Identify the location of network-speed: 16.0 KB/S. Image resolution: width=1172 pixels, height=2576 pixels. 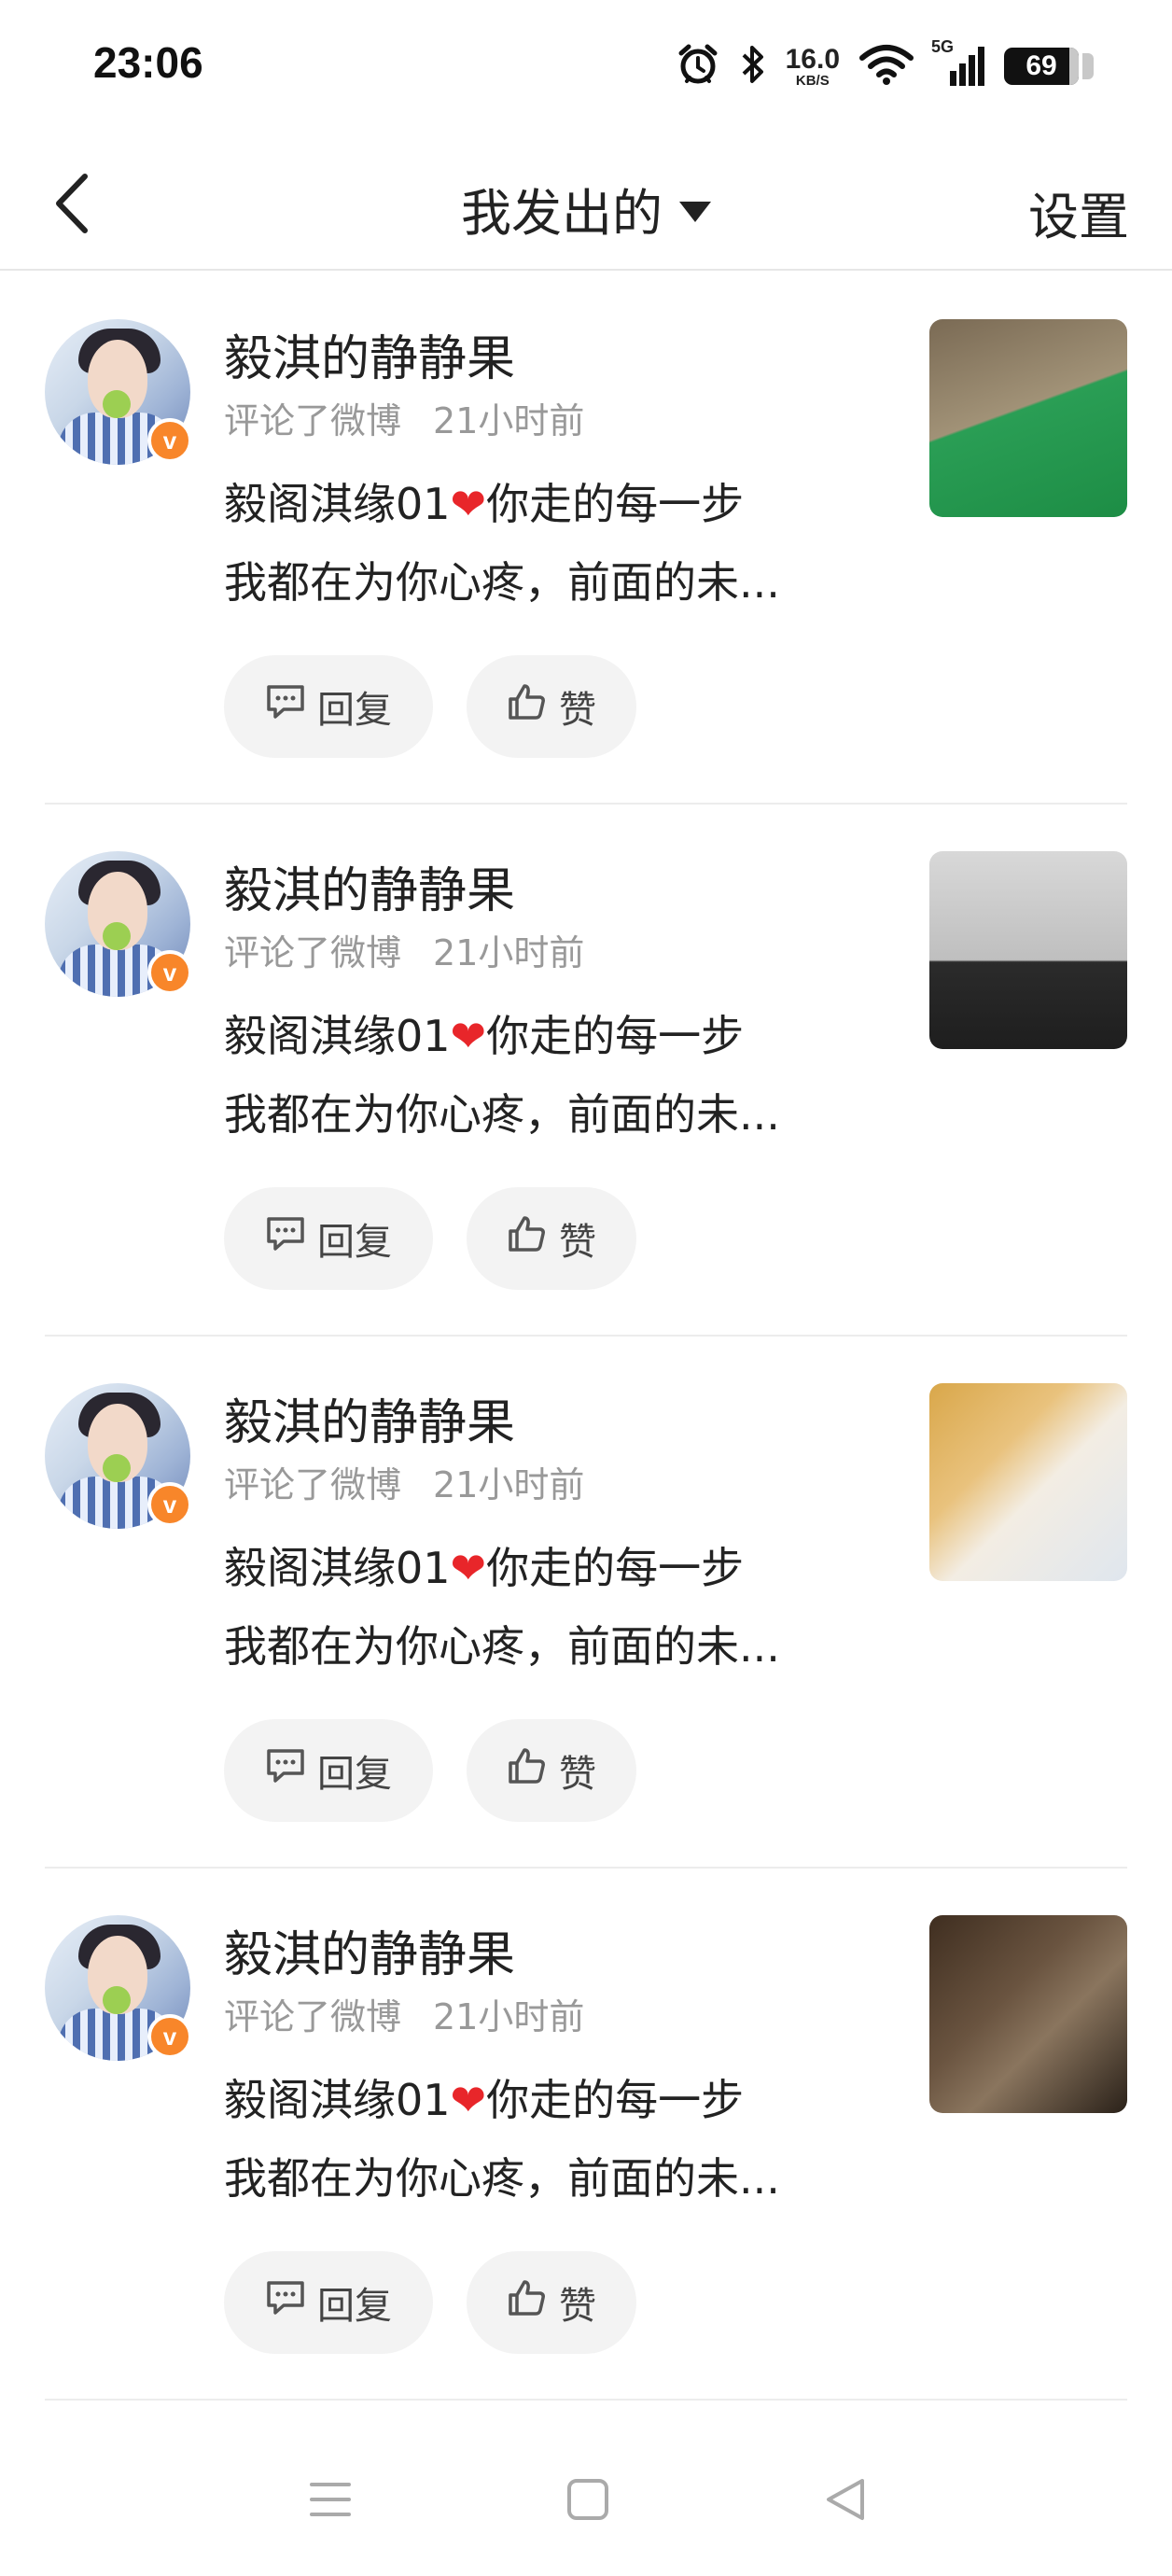
(812, 66).